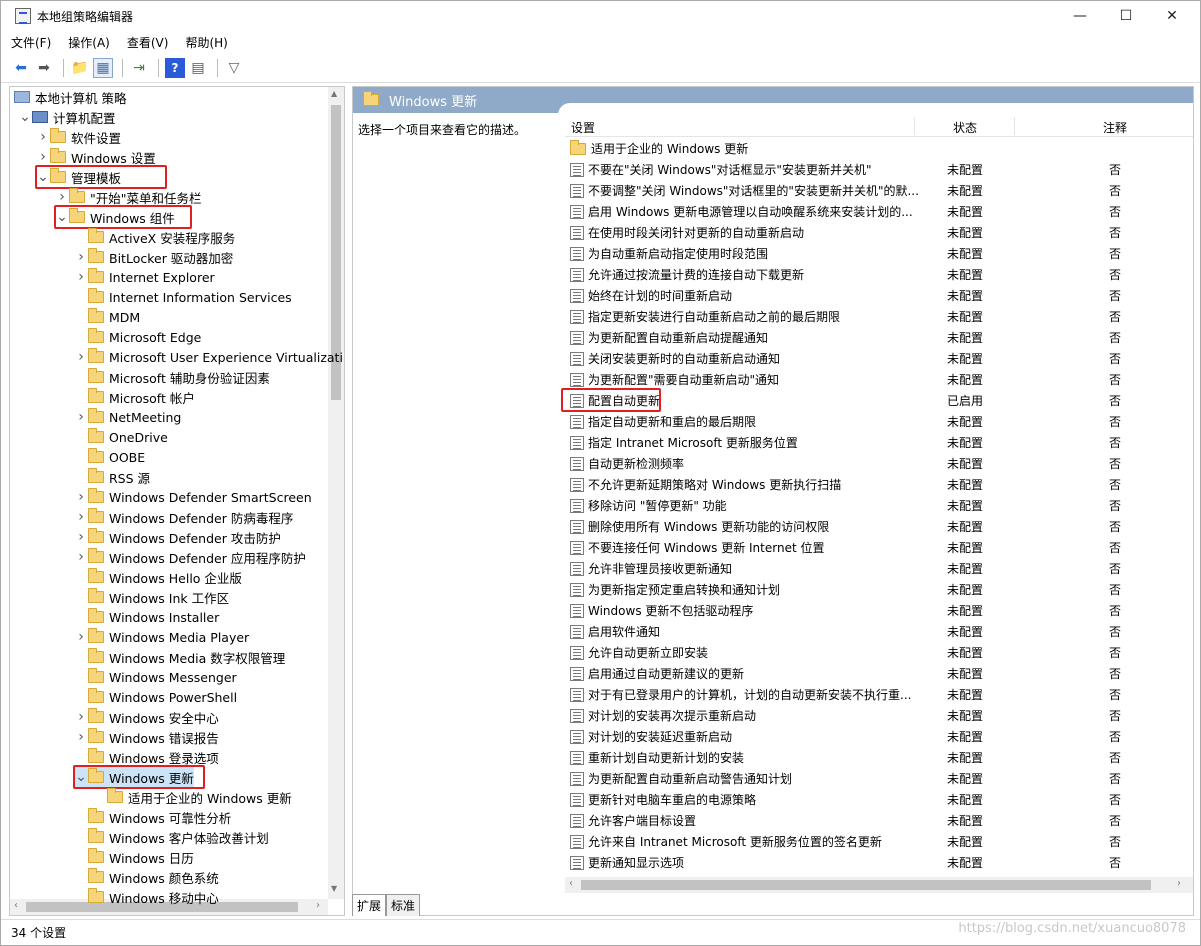 The height and width of the screenshot is (946, 1201). What do you see at coordinates (146, 717) in the screenshot?
I see `tree-item: › Windows 安全中心` at bounding box center [146, 717].